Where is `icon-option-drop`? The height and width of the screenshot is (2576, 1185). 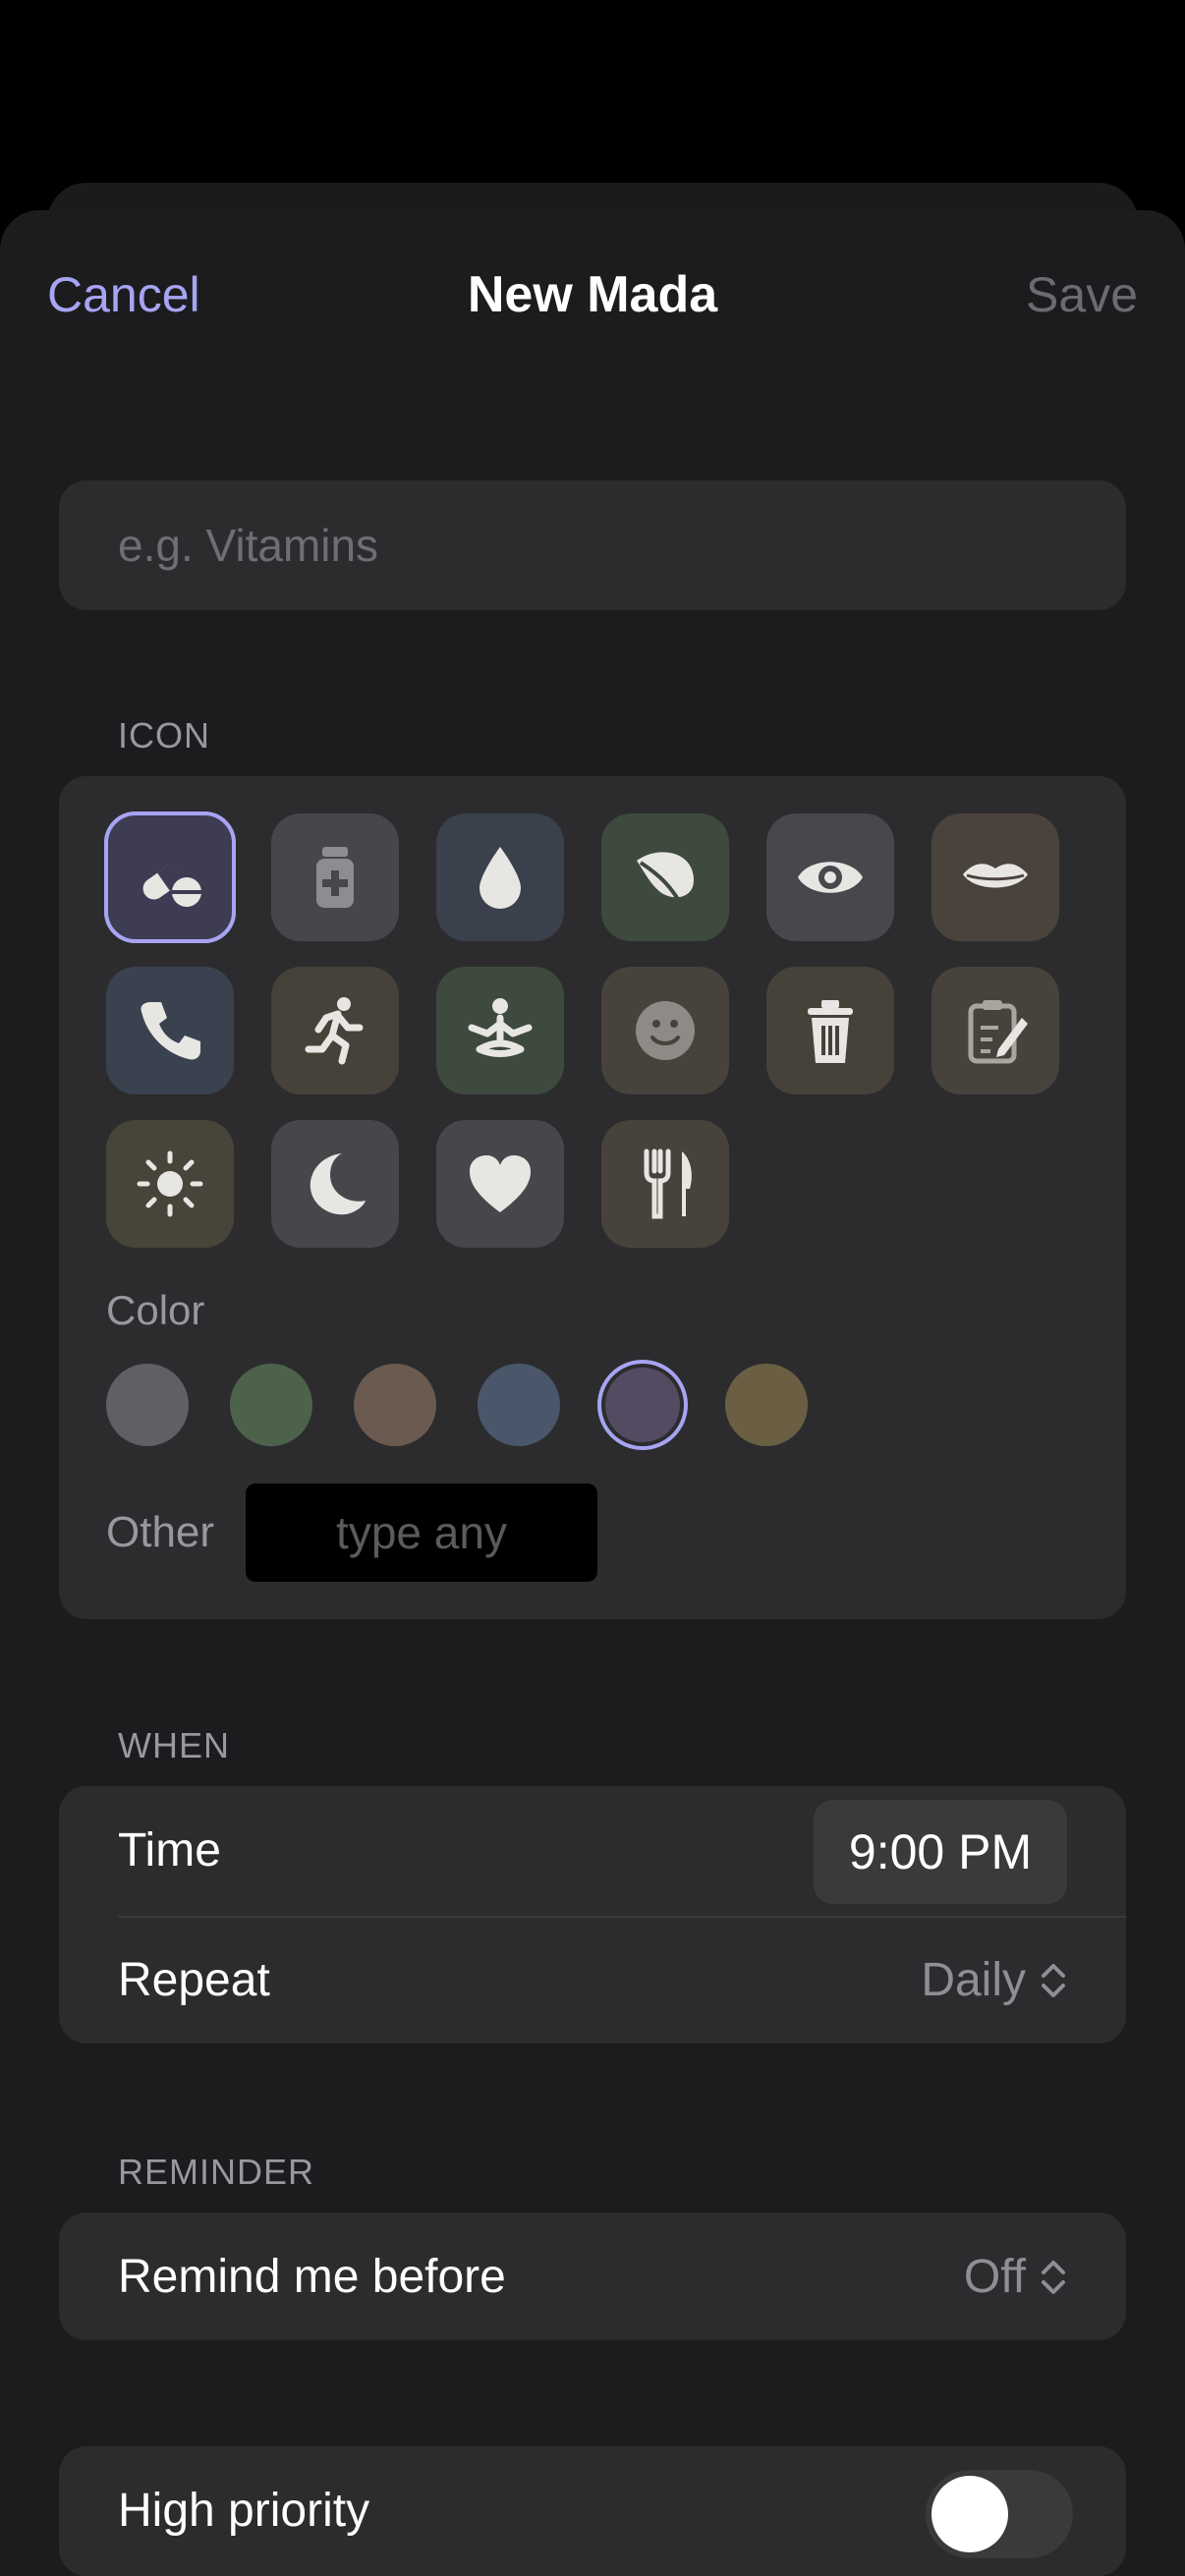
icon-option-drop is located at coordinates (500, 877).